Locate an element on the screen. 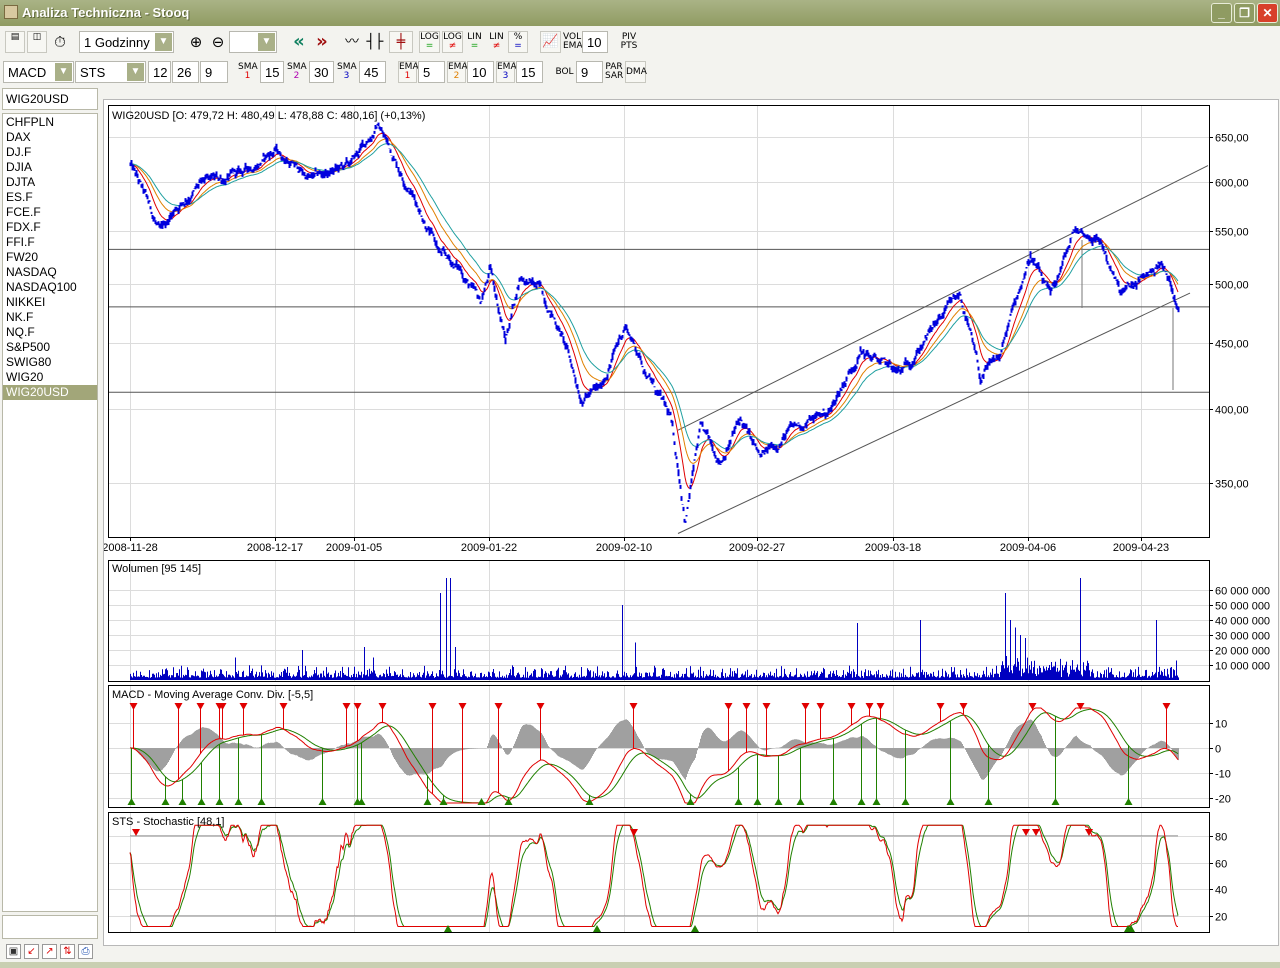  indicator1-select: MACD ▼ is located at coordinates (38, 72).